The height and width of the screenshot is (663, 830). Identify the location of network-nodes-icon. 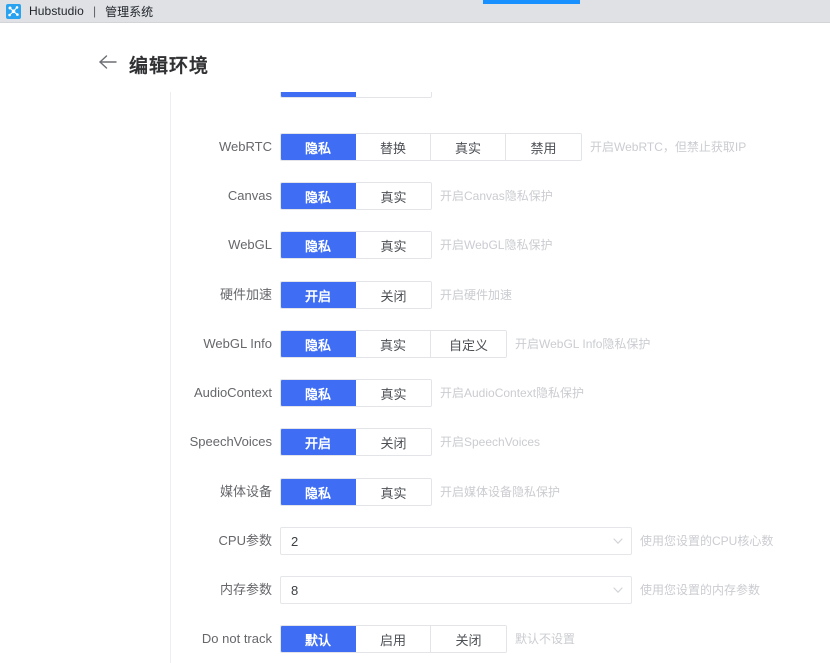
(13, 11).